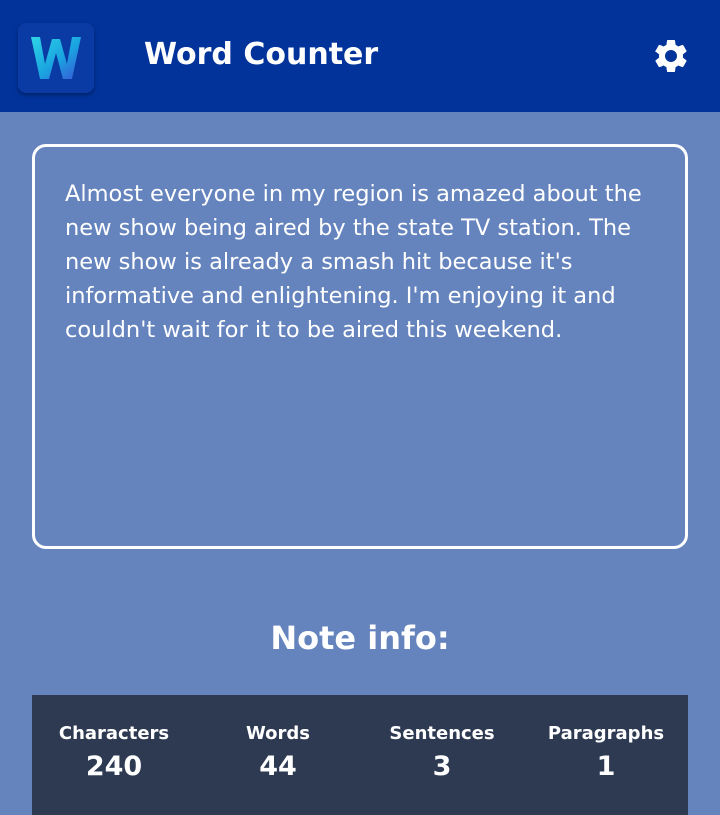 The height and width of the screenshot is (815, 720). What do you see at coordinates (278, 733) in the screenshot?
I see `stat-label: Words` at bounding box center [278, 733].